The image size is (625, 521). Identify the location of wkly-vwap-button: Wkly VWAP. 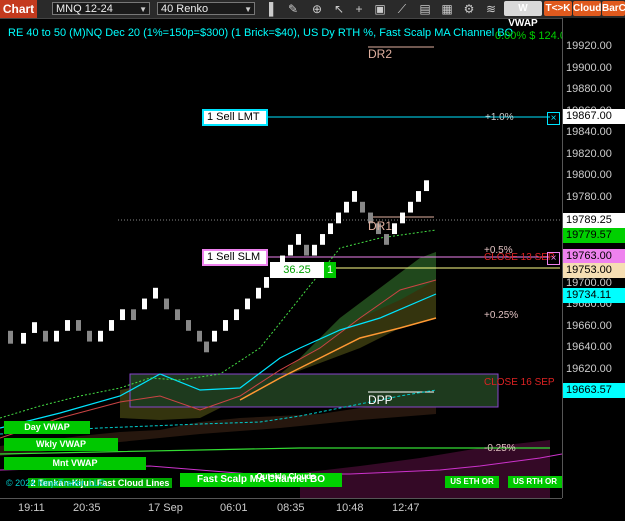
(61, 444).